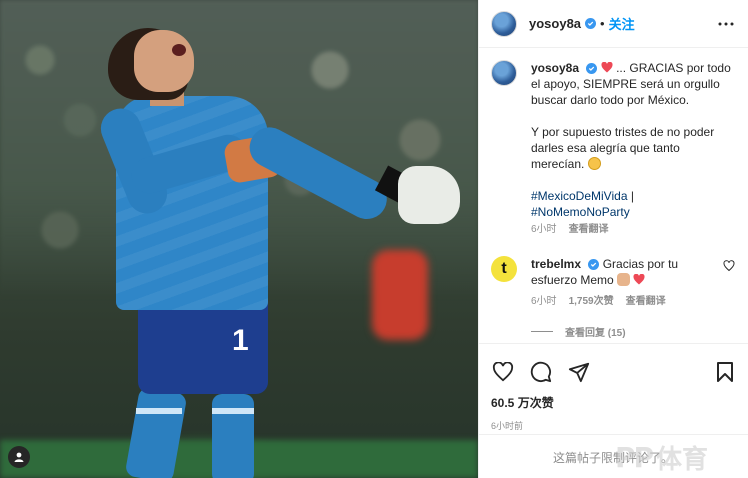  Describe the element at coordinates (633, 331) in the screenshot. I see `view-replies-button: 查看回复 (15)` at that location.